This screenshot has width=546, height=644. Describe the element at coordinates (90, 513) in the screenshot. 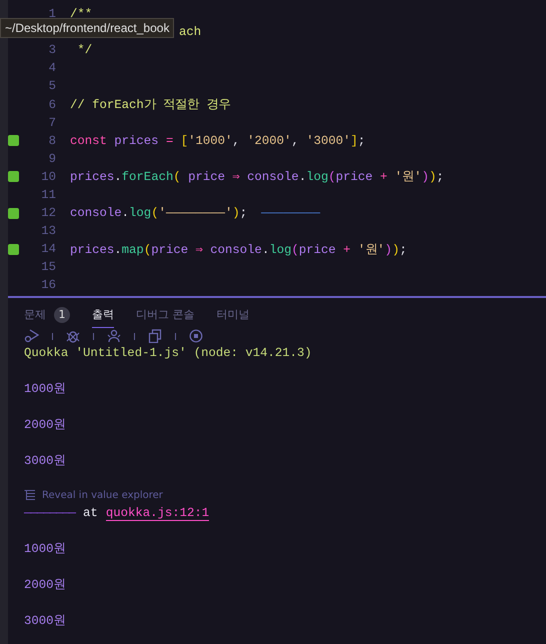

I see `trace-text: at` at that location.